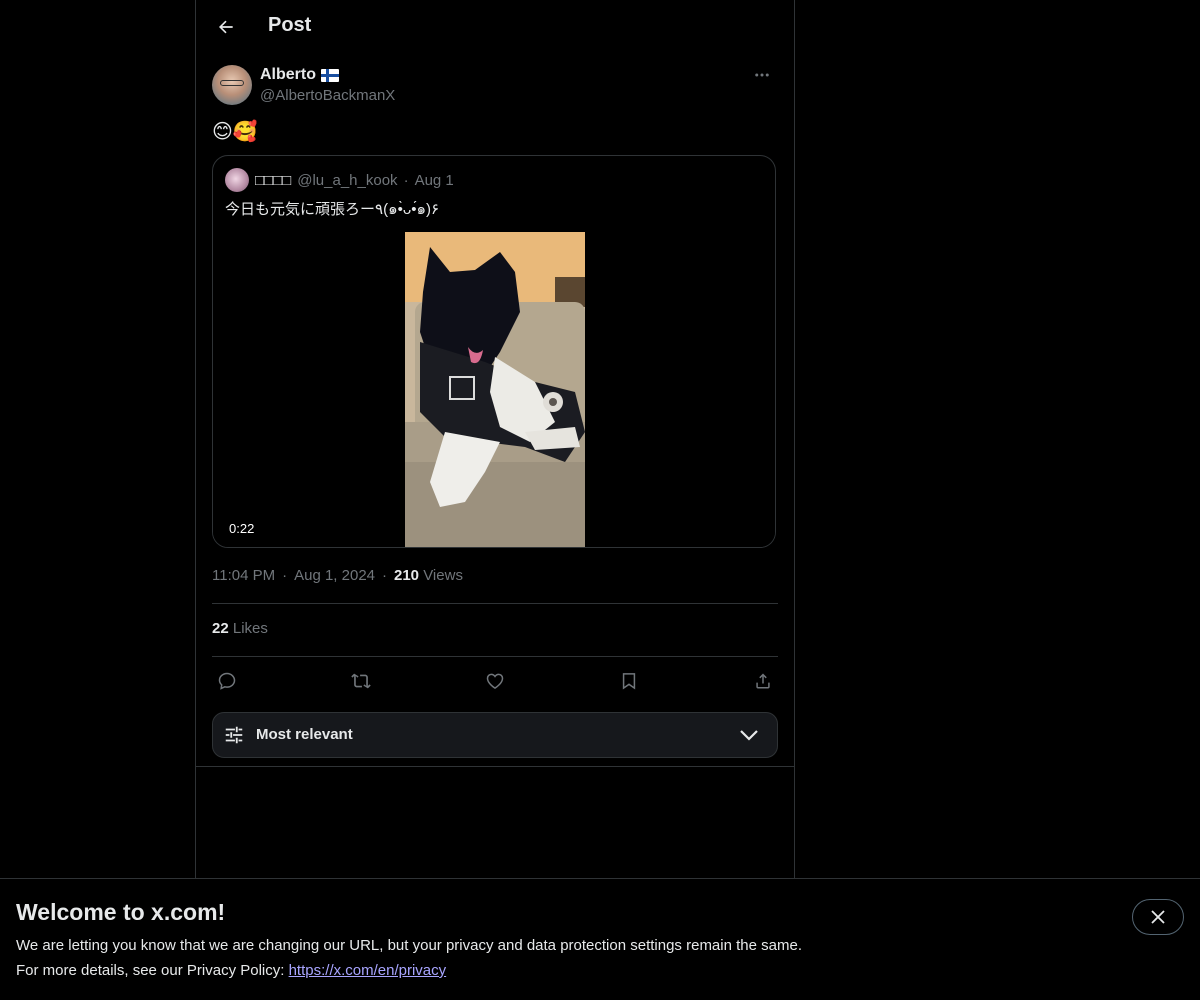 Image resolution: width=1200 pixels, height=1000 pixels. What do you see at coordinates (243, 575) in the screenshot?
I see `post-time: 11:04 PM` at bounding box center [243, 575].